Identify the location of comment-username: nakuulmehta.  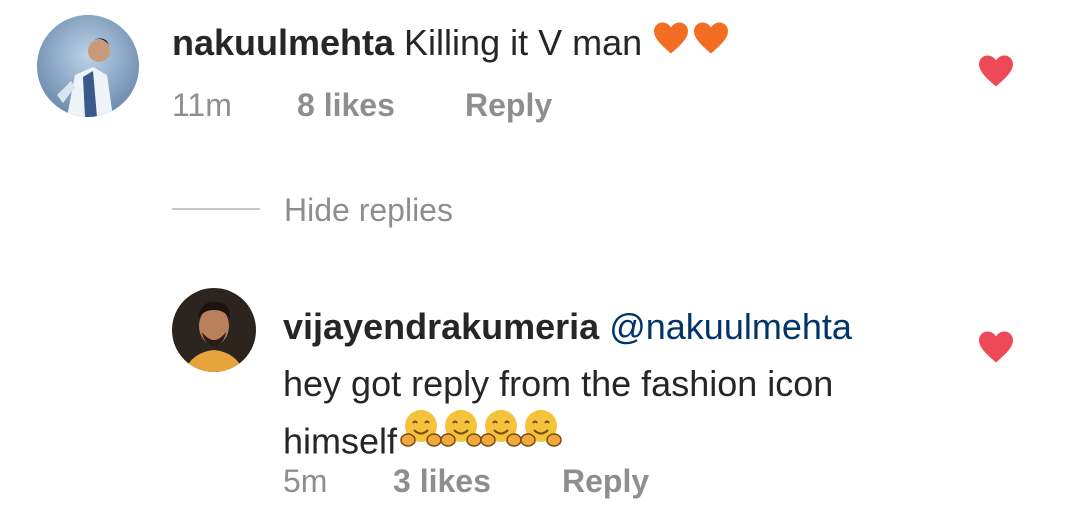
(283, 42).